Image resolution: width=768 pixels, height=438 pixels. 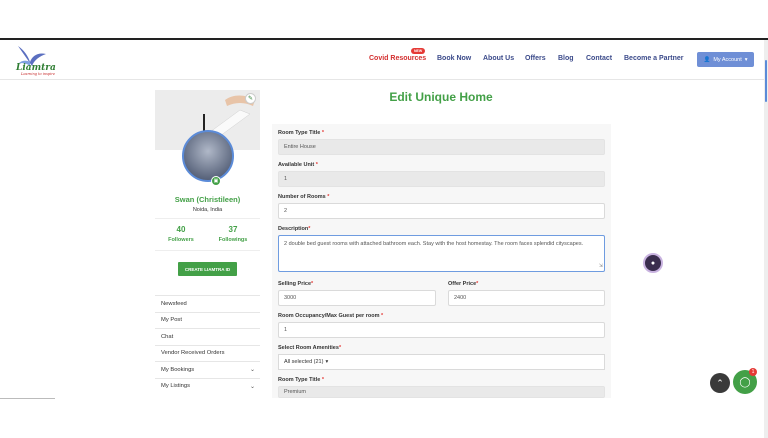 I want to click on sidebar-item-my-listings: My Listings ⌄, so click(x=207, y=386).